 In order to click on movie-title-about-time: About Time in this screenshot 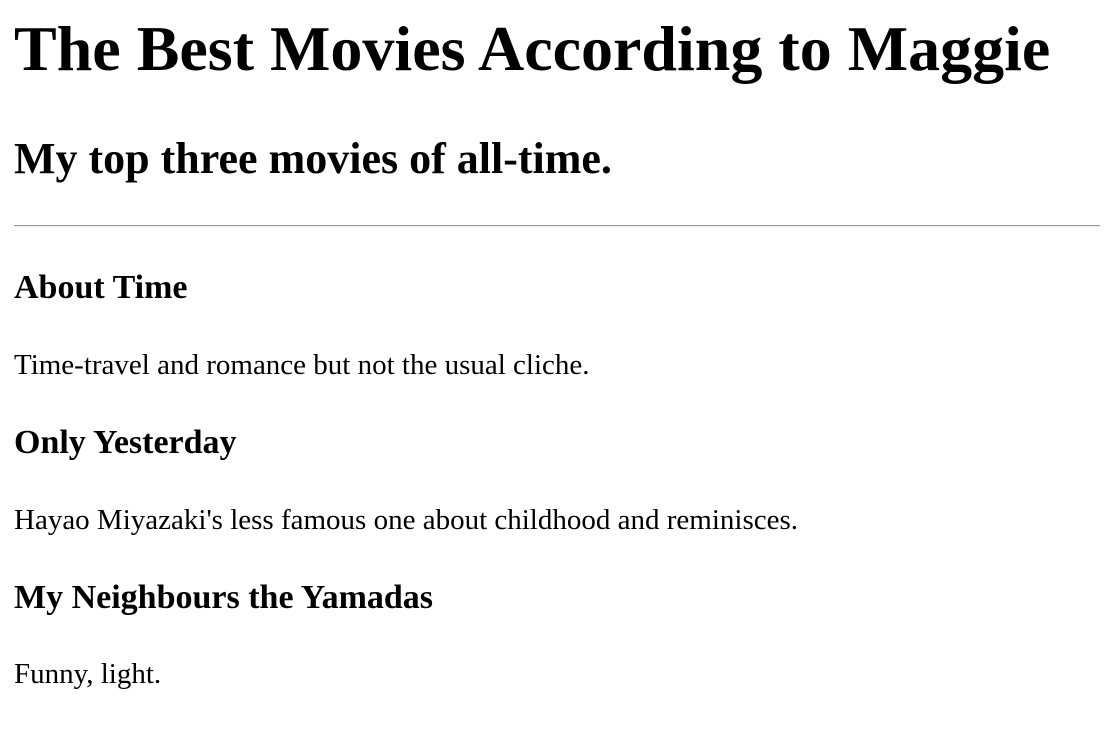, I will do `click(101, 287)`.